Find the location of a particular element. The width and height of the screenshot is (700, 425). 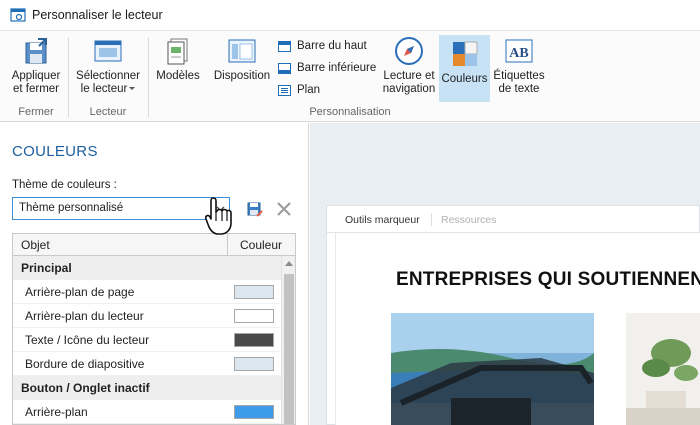

section-label: Principal is located at coordinates (46, 268).